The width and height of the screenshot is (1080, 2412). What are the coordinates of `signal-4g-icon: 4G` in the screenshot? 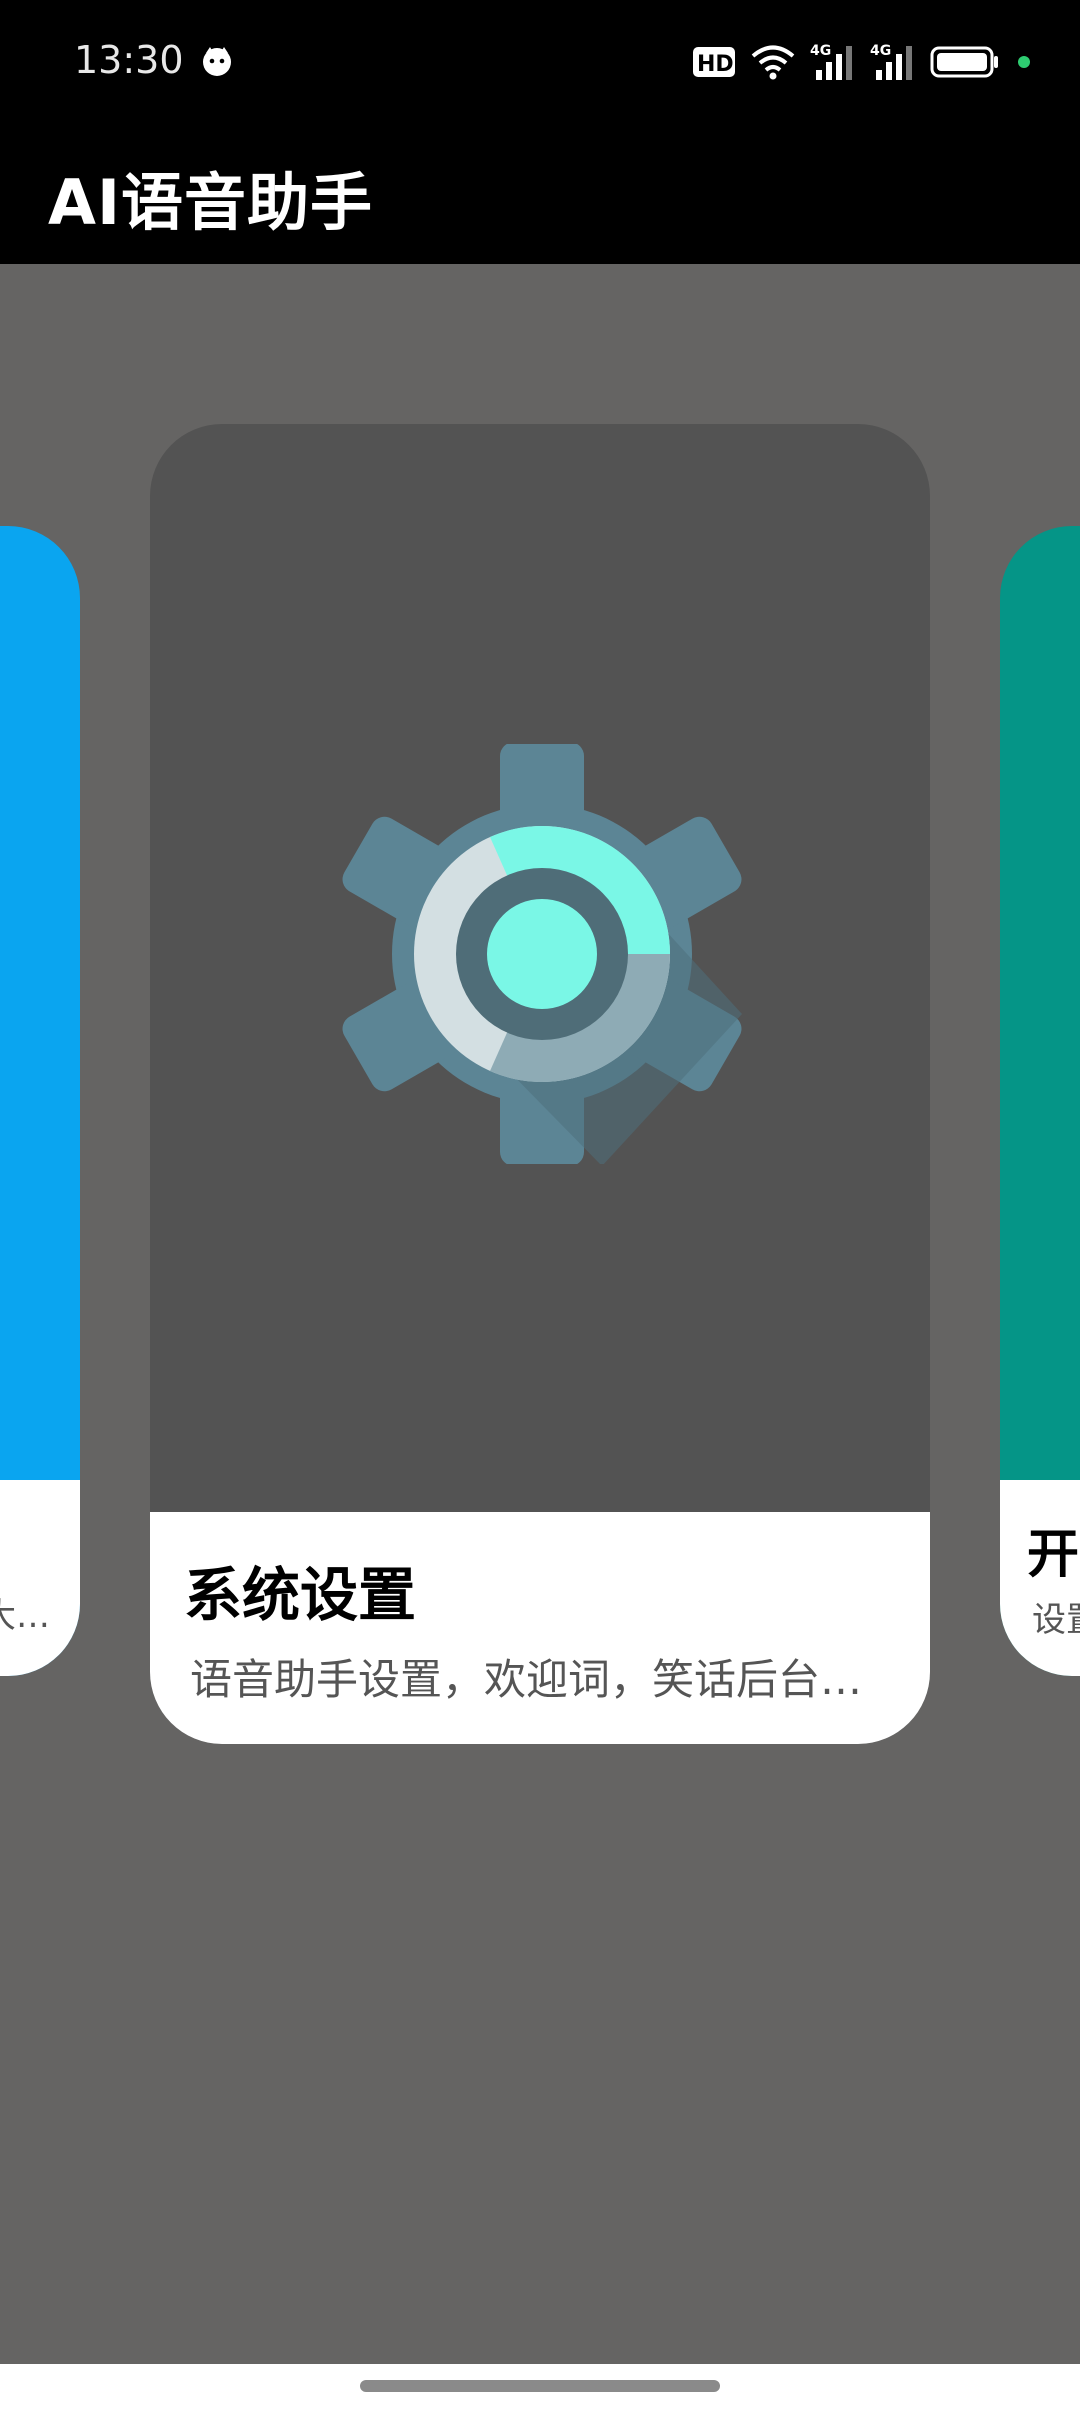 It's located at (831, 61).